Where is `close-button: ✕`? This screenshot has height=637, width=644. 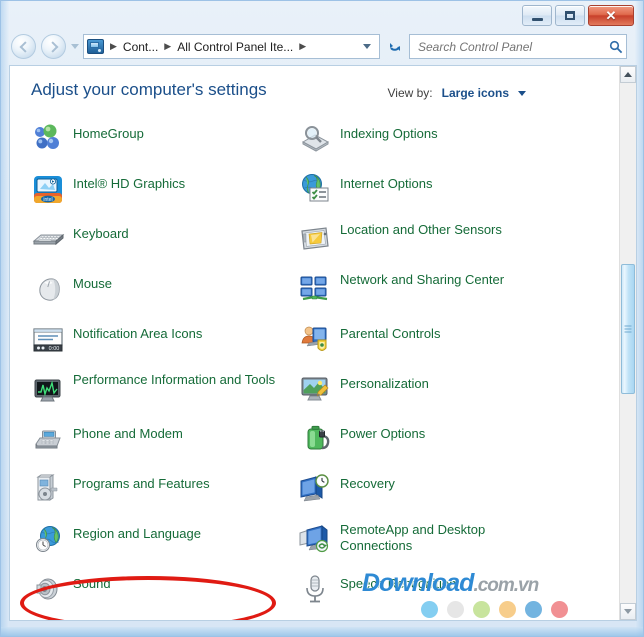
close-button: ✕ is located at coordinates (611, 15).